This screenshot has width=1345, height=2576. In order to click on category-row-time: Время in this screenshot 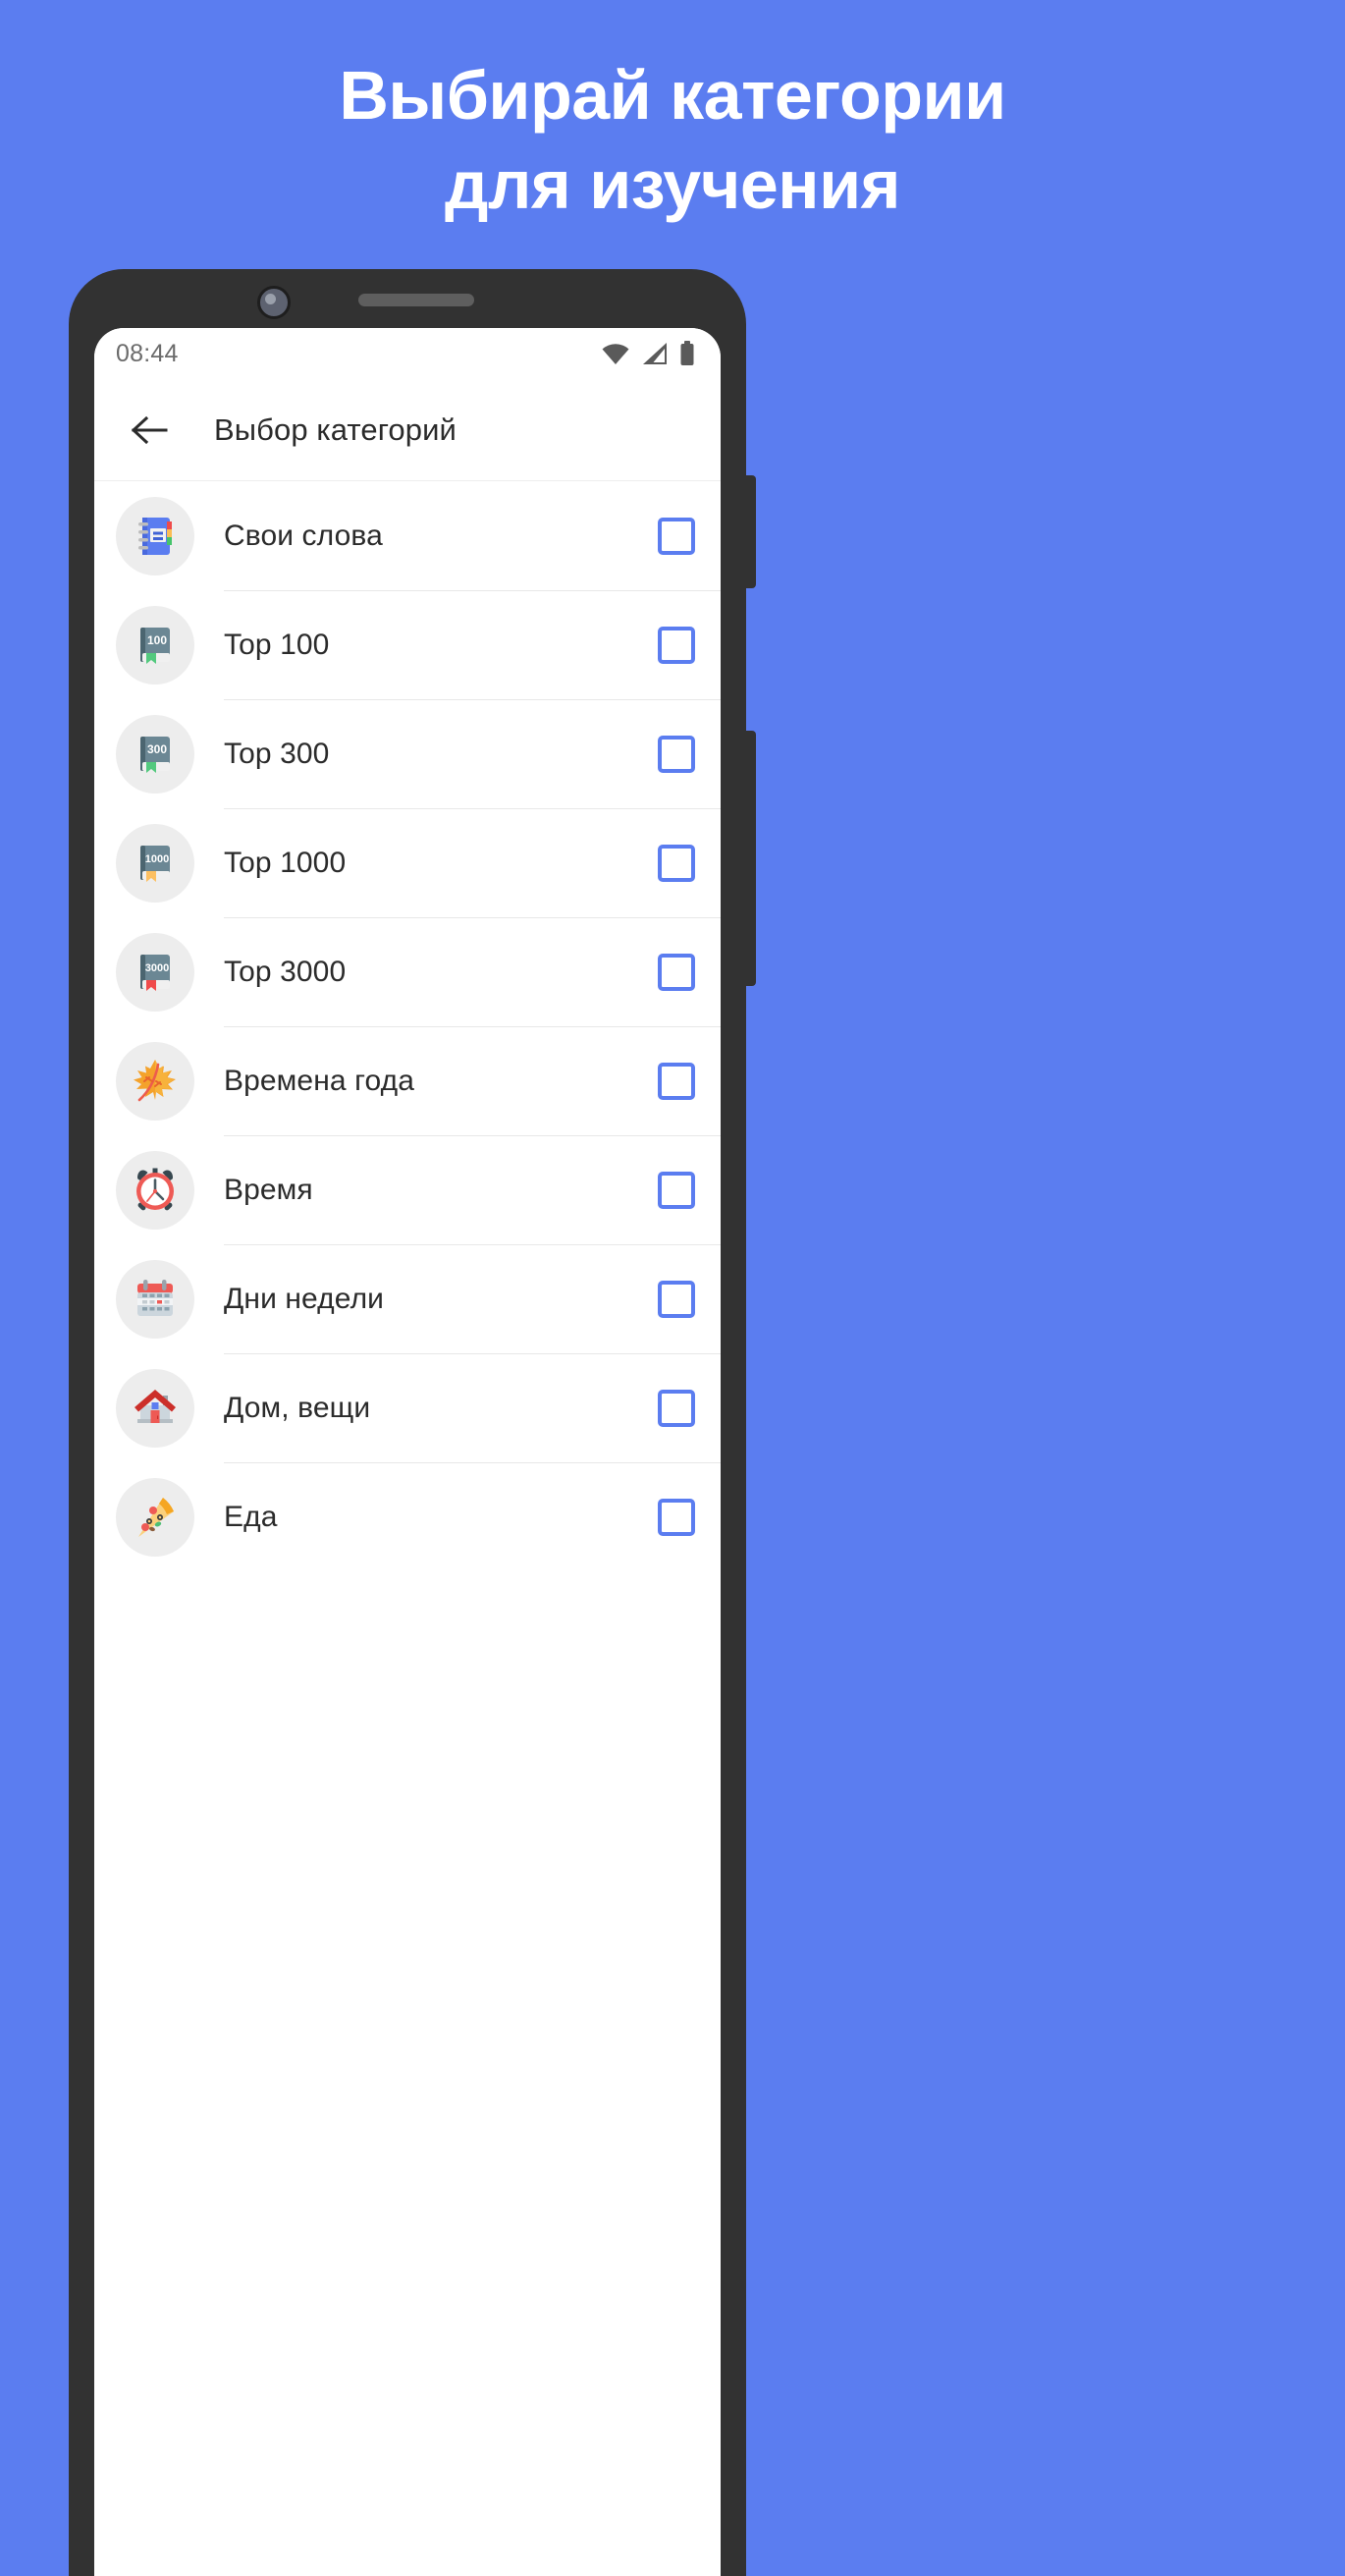, I will do `click(407, 1189)`.